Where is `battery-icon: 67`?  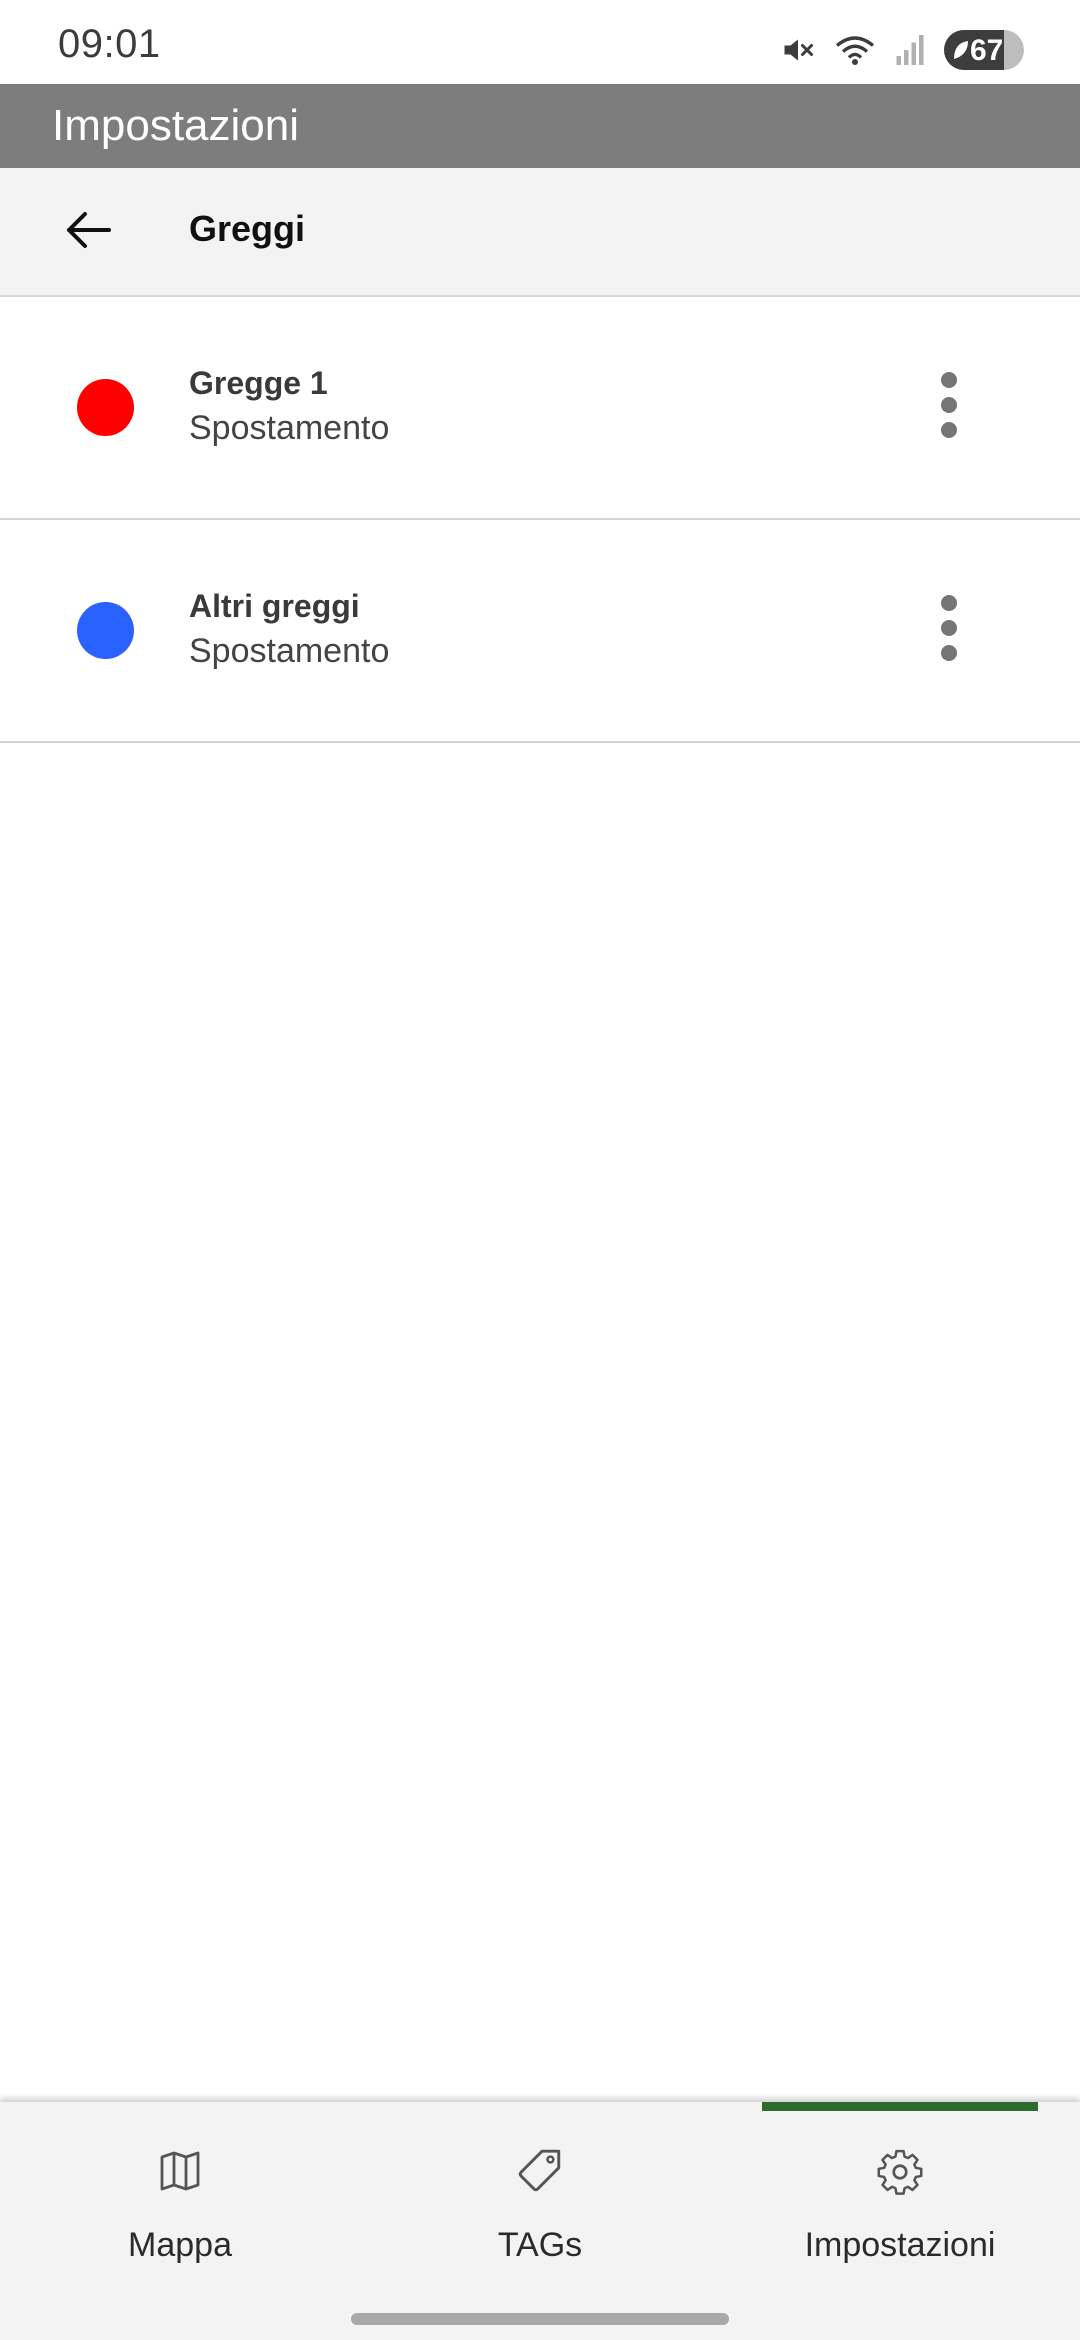
battery-icon: 67 is located at coordinates (984, 50).